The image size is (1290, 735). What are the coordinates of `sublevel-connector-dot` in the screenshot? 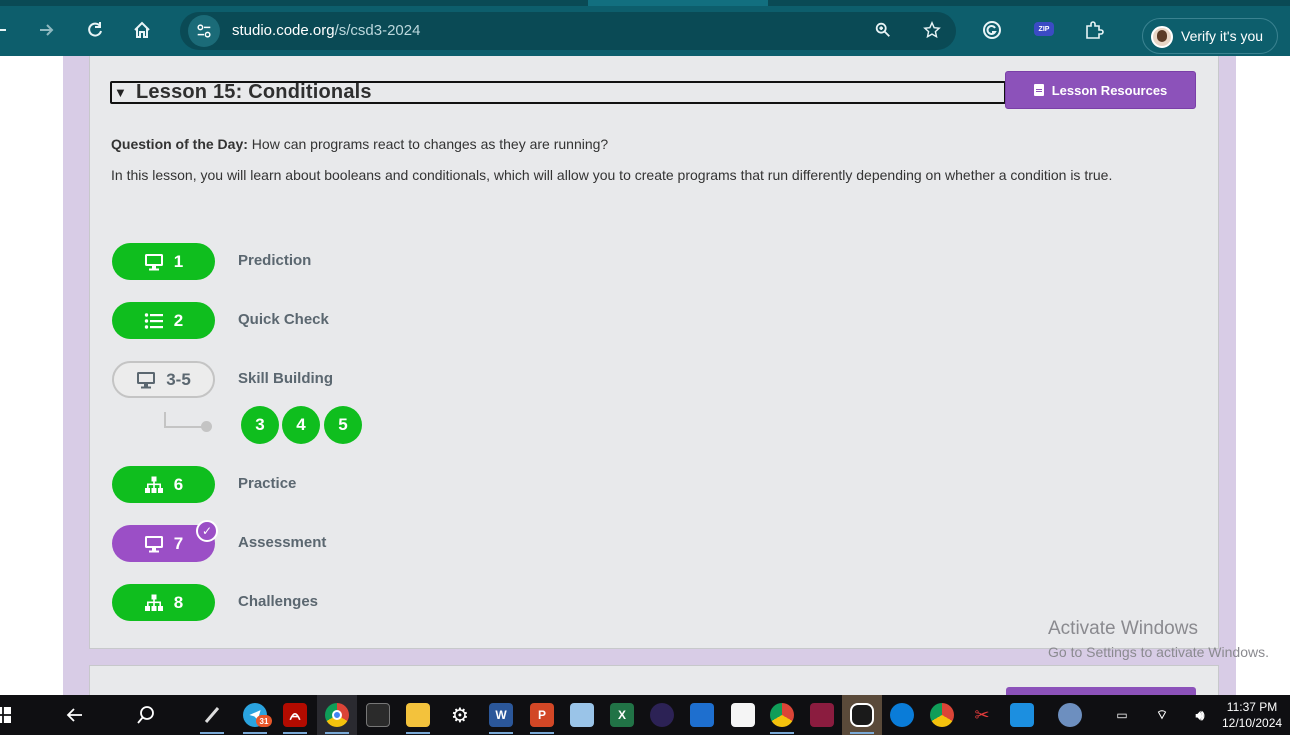 It's located at (206, 426).